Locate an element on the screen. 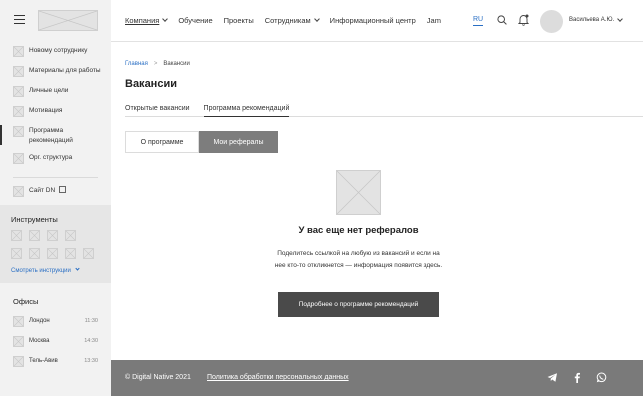 The image size is (643, 396). tools-grid is located at coordinates (61, 244).